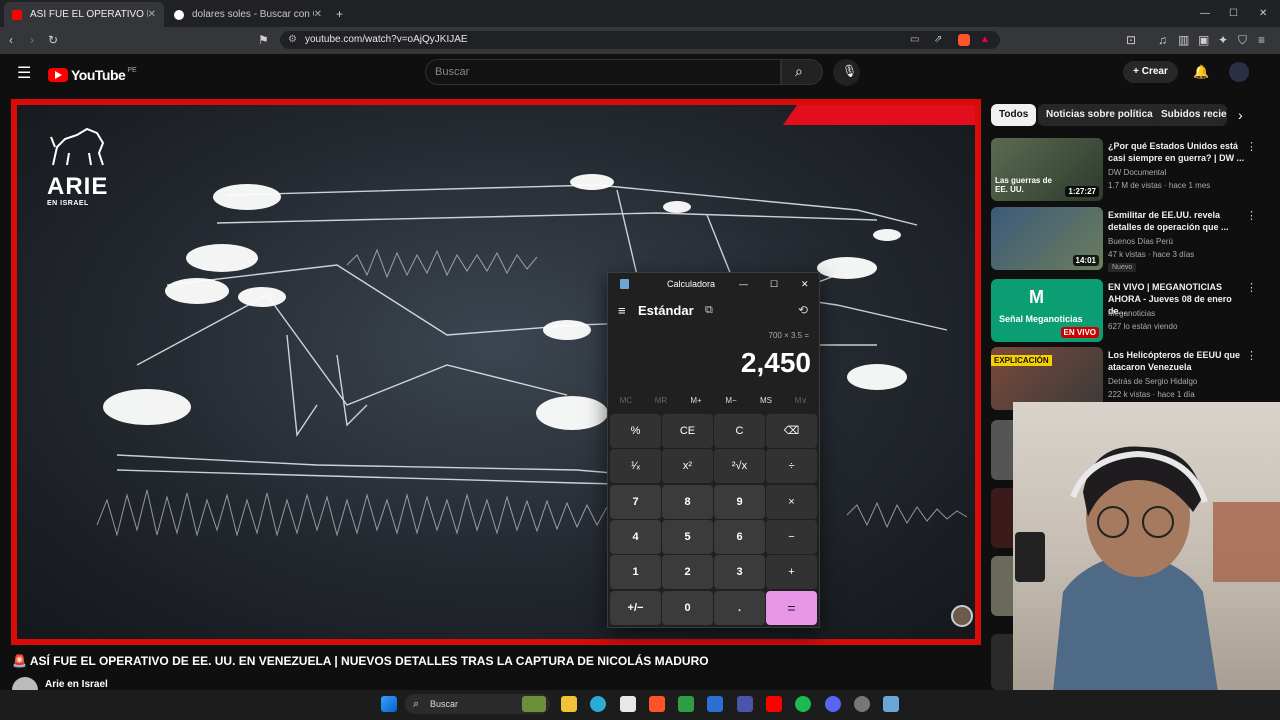 The image size is (1280, 720). What do you see at coordinates (791, 431) in the screenshot?
I see `backspace-button: ⌫` at bounding box center [791, 431].